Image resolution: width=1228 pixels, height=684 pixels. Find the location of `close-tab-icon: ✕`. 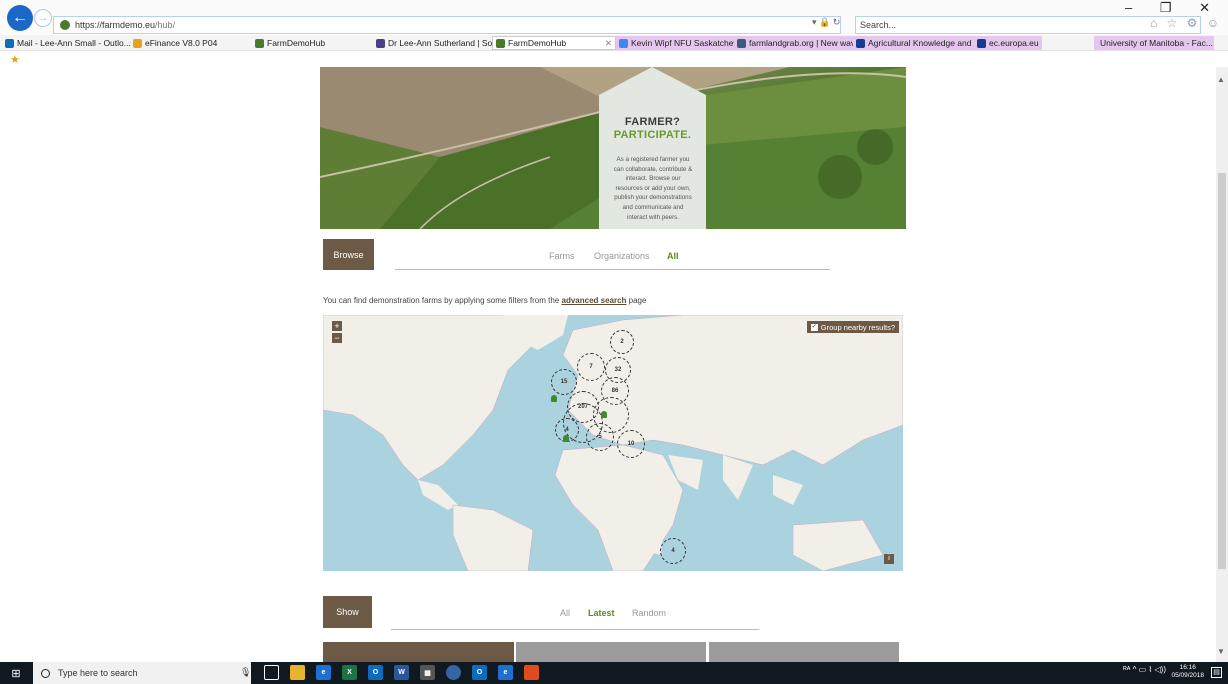

close-tab-icon: ✕ is located at coordinates (608, 43).